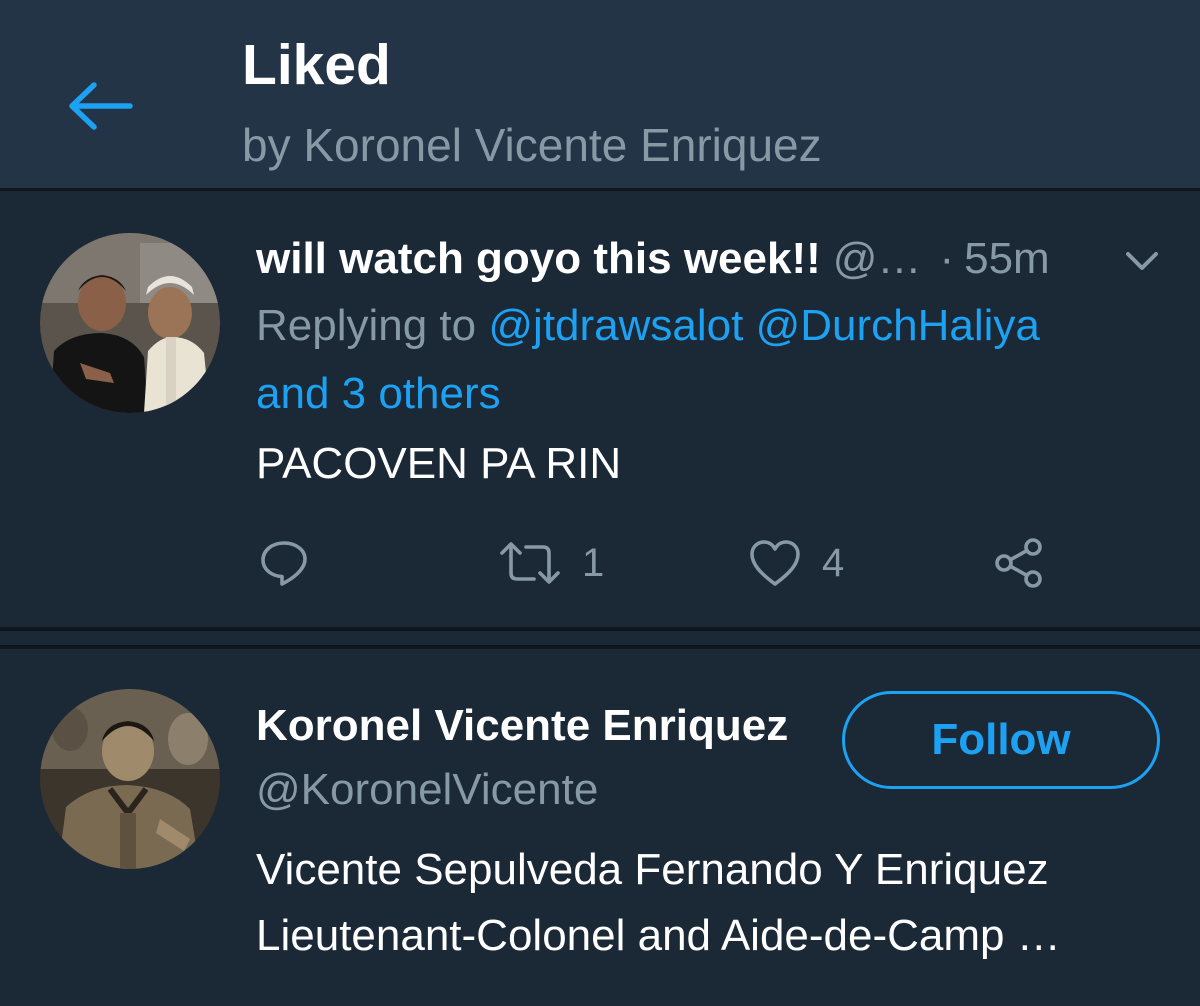  Describe the element at coordinates (1001, 740) in the screenshot. I see `follow-button: Follow` at that location.